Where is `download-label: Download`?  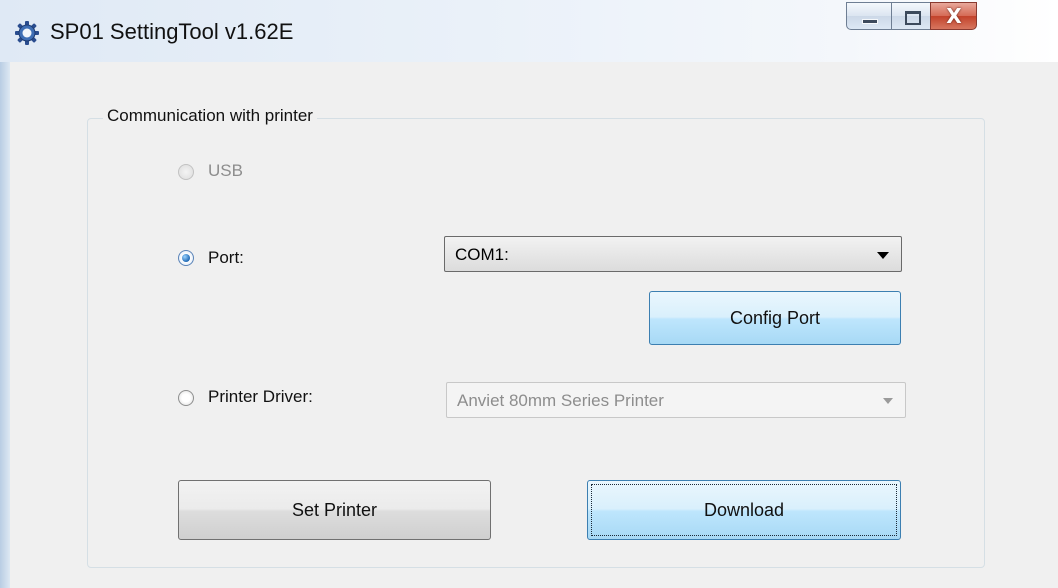
download-label: Download is located at coordinates (744, 510).